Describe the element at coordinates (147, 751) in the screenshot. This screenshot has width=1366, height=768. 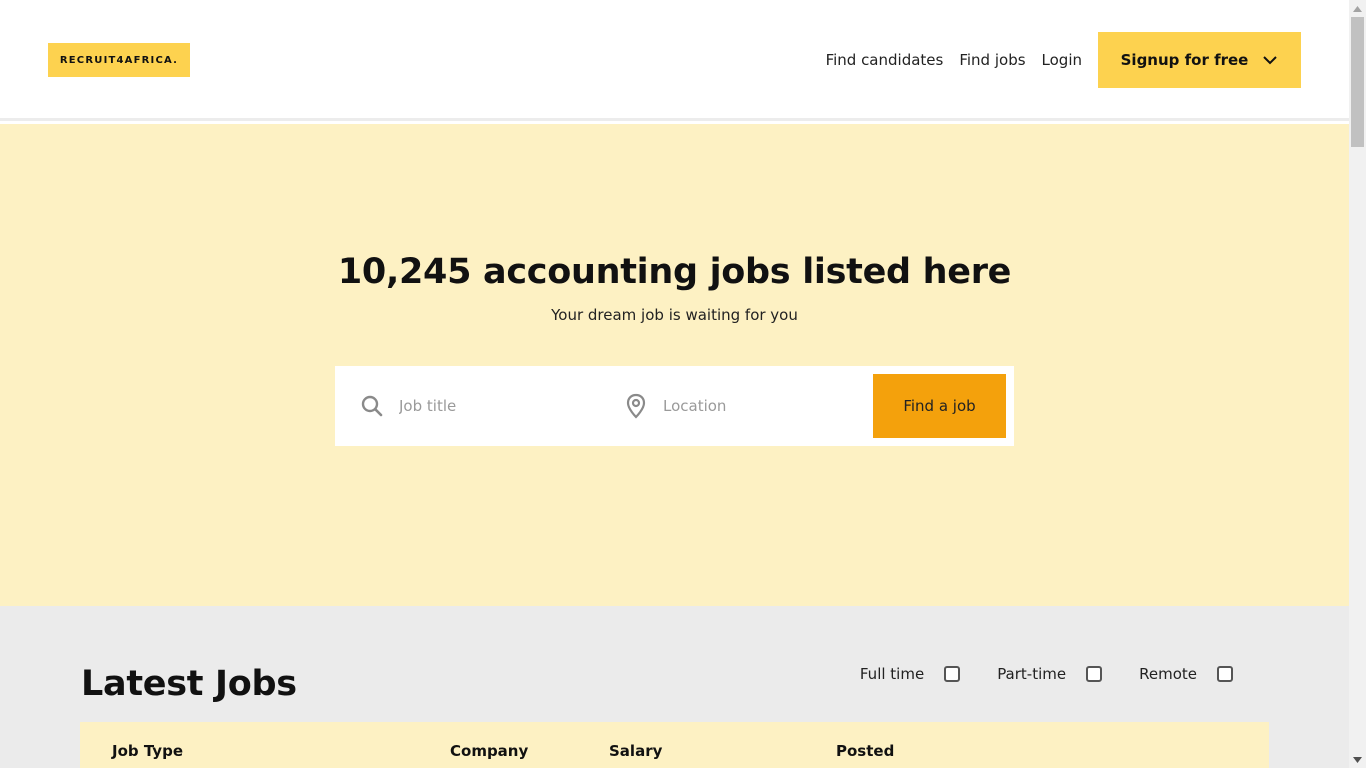
I see `column-job-type: Job Type` at that location.